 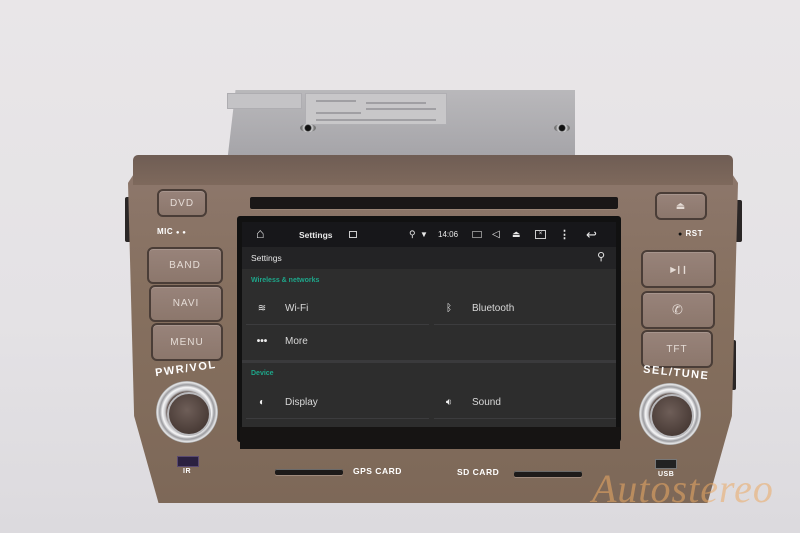 What do you see at coordinates (433, 170) in the screenshot?
I see `bezel-top-edge` at bounding box center [433, 170].